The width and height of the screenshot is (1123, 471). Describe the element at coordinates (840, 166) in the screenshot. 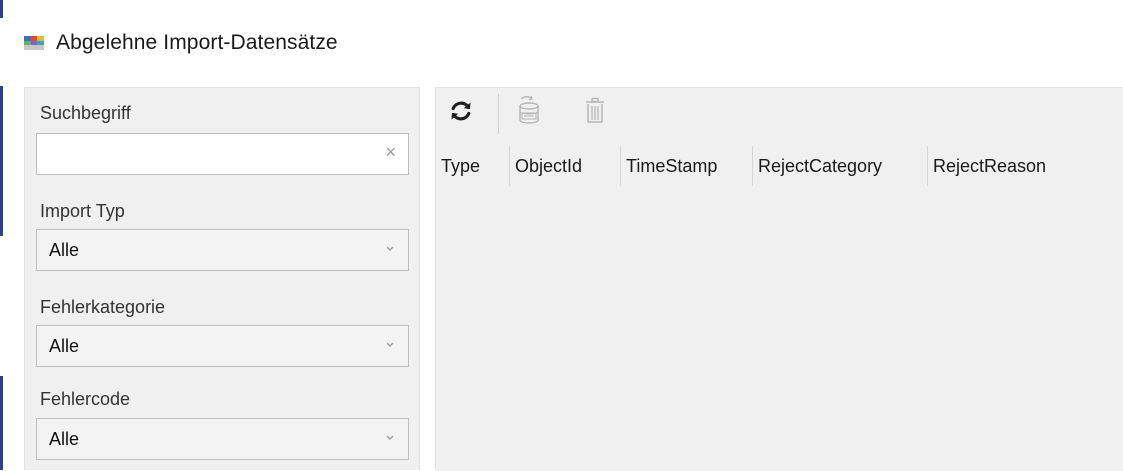

I see `column-header-rejectcategory: RejectCategory` at that location.